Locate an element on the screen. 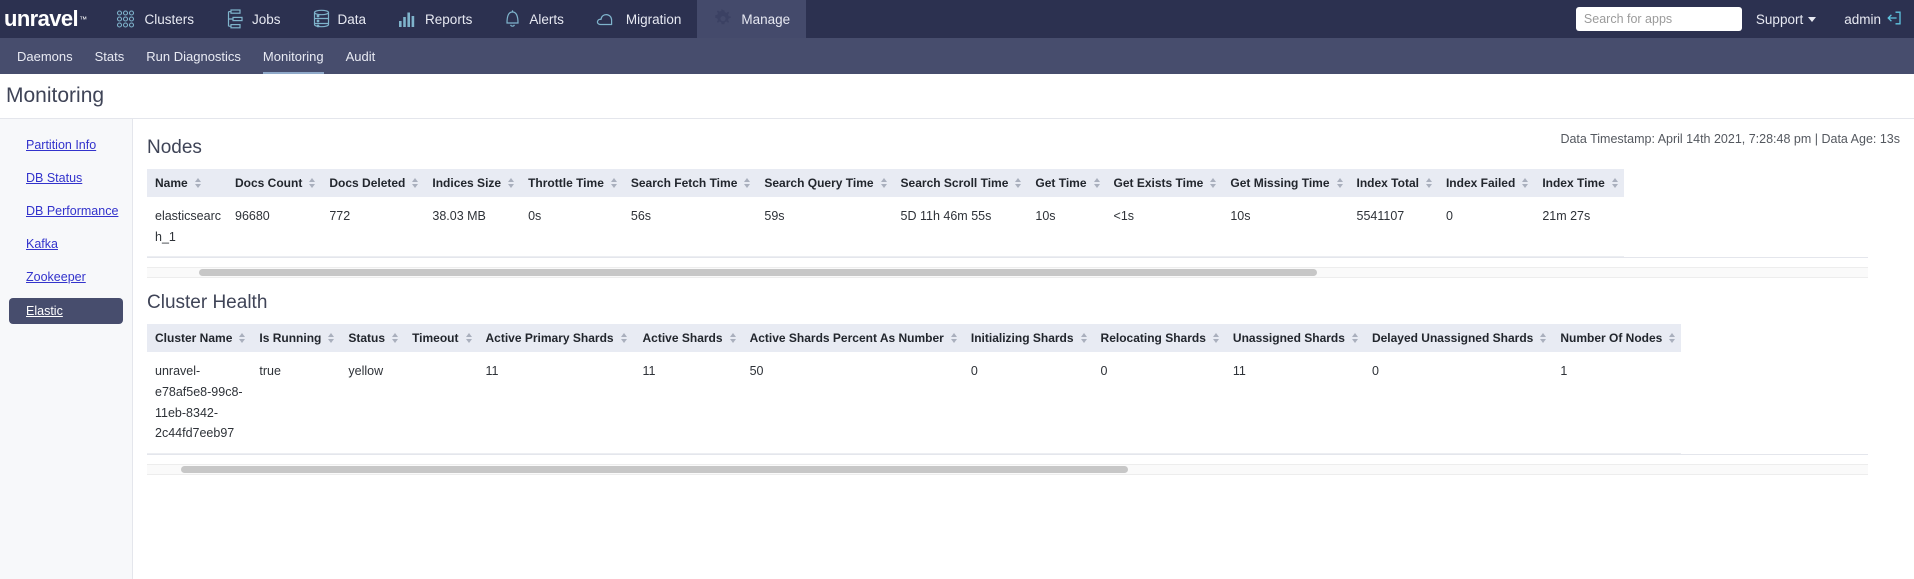 Image resolution: width=1914 pixels, height=579 pixels. table-cell: 0s is located at coordinates (571, 227).